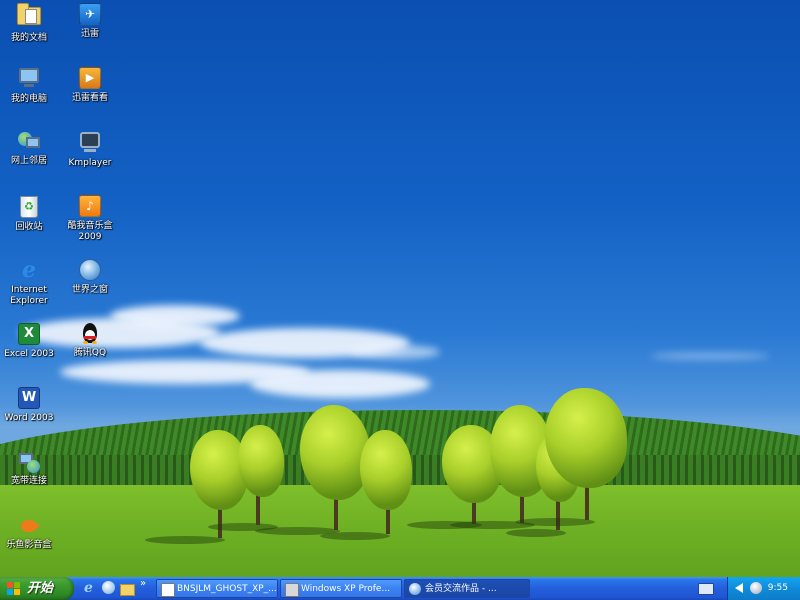  What do you see at coordinates (778, 588) in the screenshot?
I see `clock: 9:55` at bounding box center [778, 588].